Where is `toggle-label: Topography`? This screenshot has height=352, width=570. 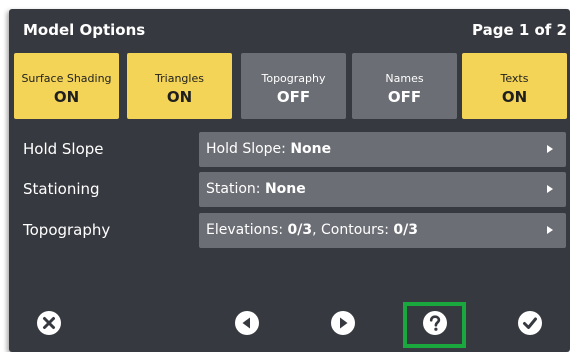 toggle-label: Topography is located at coordinates (293, 78).